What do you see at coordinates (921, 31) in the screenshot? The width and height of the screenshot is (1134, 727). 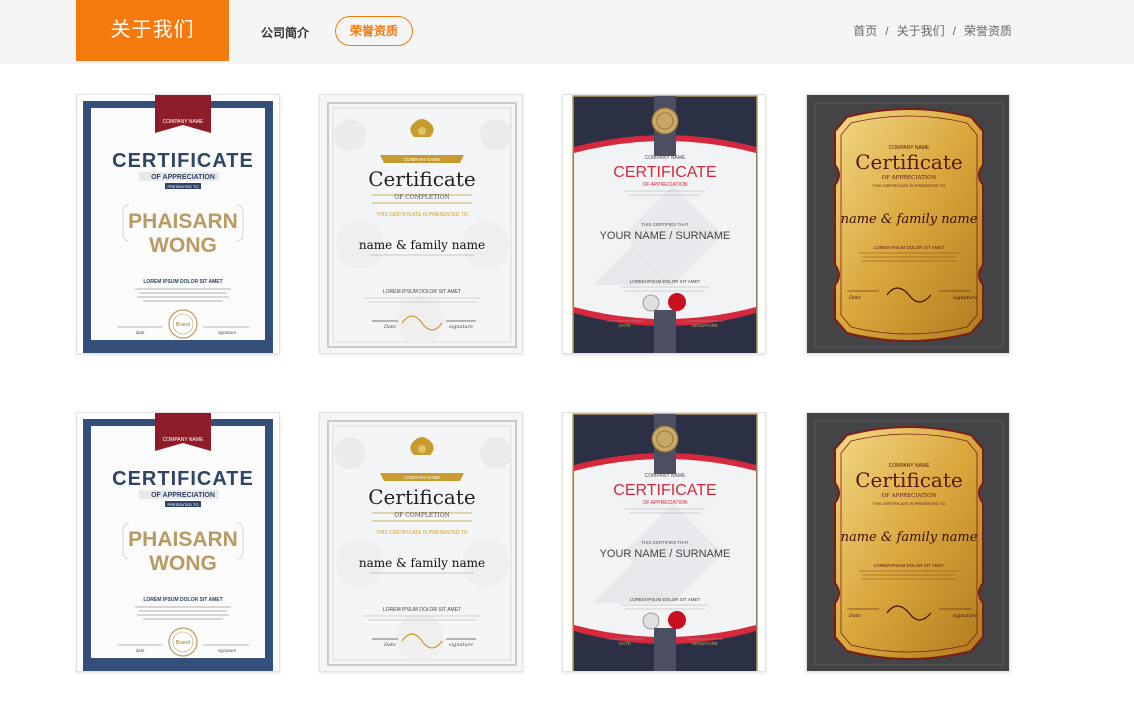 I see `breadcrumb-about: 关于我们` at bounding box center [921, 31].